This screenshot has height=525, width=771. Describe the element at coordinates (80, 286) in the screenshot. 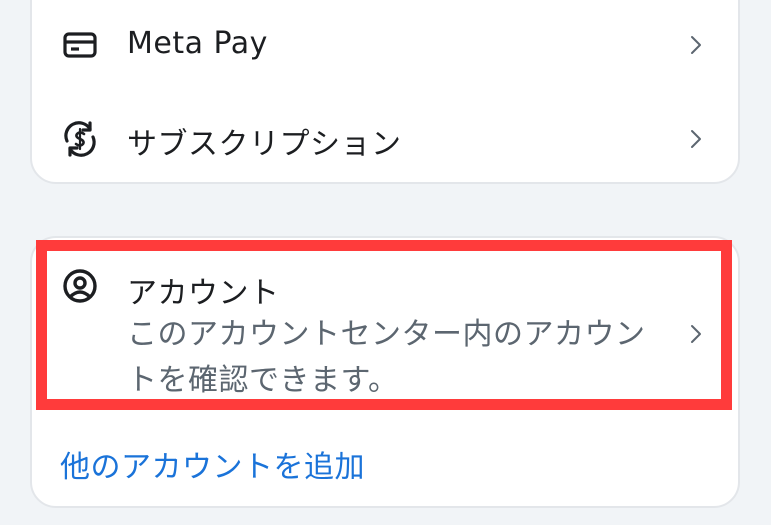

I see `user-circle-icon` at that location.